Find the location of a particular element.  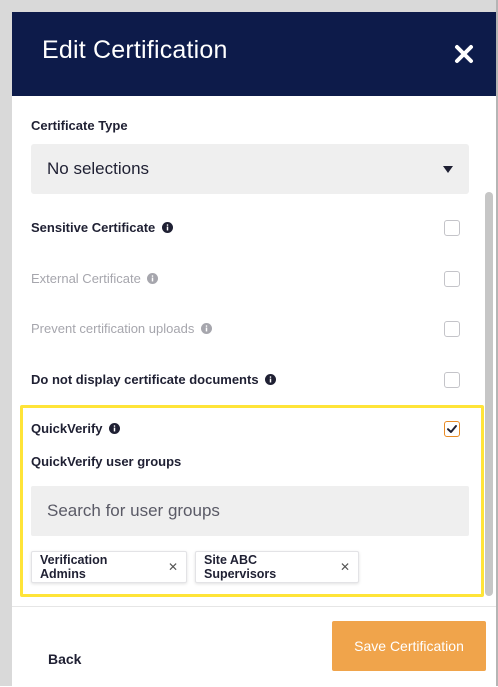

external-certificate-text: External Certificate is located at coordinates (86, 278).